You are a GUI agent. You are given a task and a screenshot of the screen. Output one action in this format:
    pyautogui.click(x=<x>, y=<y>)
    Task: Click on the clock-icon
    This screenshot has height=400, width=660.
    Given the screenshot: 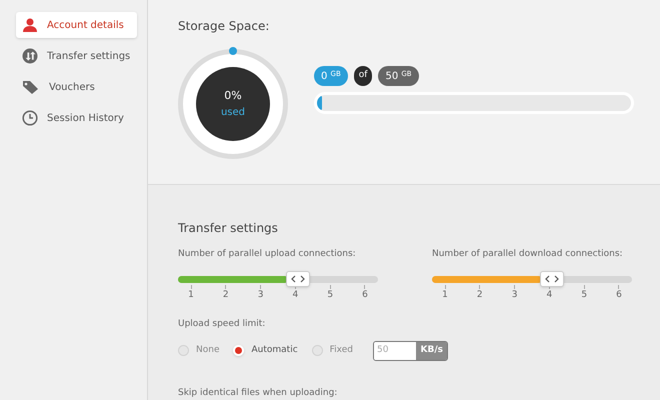 What is the action you would take?
    pyautogui.click(x=30, y=118)
    